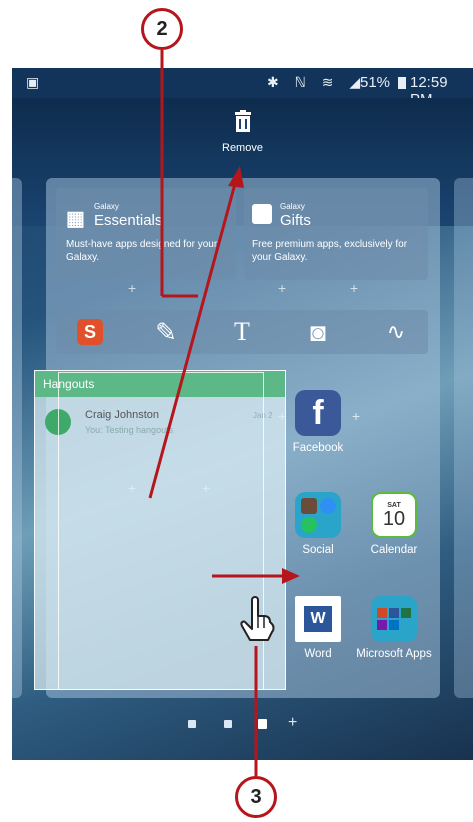 This screenshot has width=473, height=822. I want to click on right-page-preview, so click(463, 438).